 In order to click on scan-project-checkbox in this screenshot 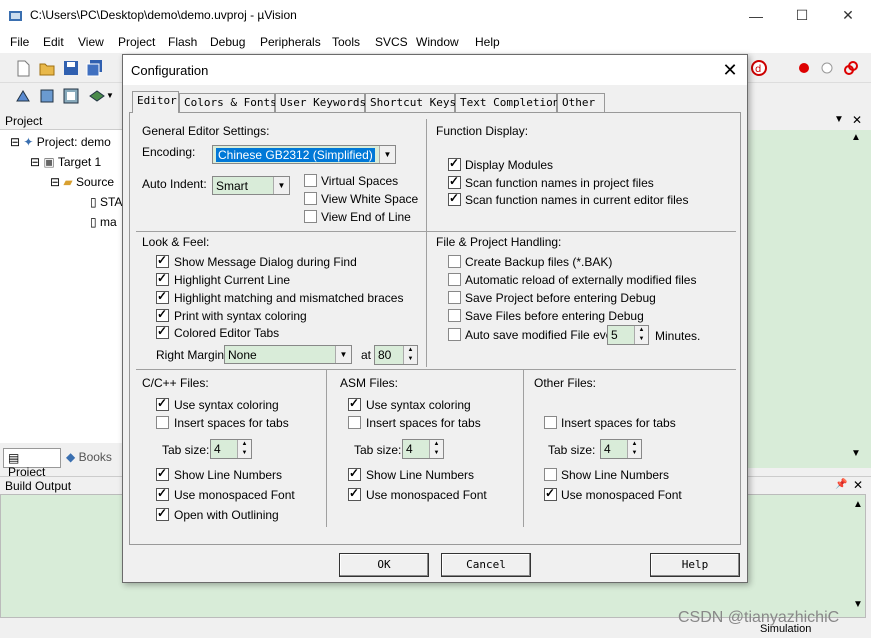, I will do `click(454, 181)`.